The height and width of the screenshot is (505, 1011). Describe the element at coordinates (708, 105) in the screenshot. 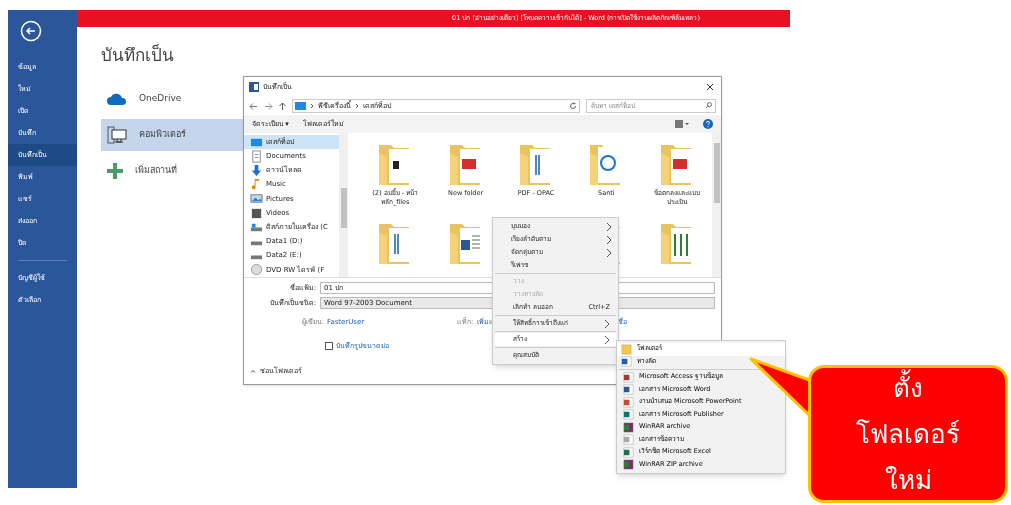

I see `search-icon` at that location.